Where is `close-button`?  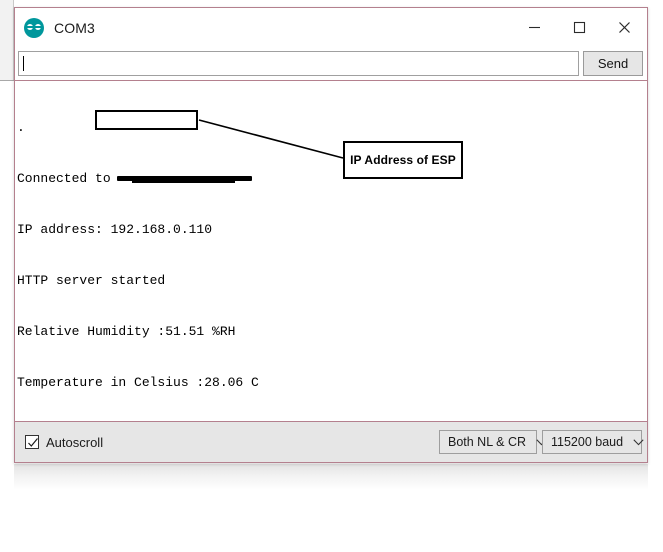
close-button is located at coordinates (624, 27).